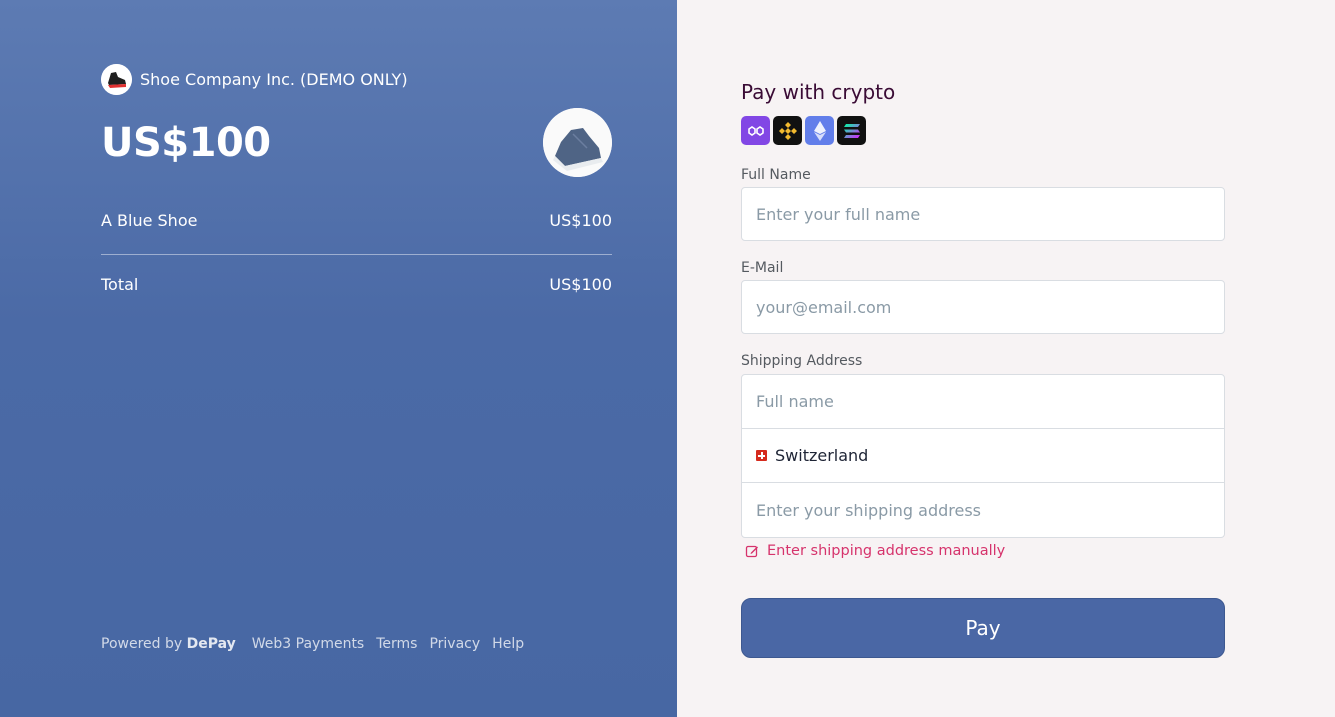 Image resolution: width=1335 pixels, height=717 pixels. I want to click on pay-button: Pay, so click(983, 628).